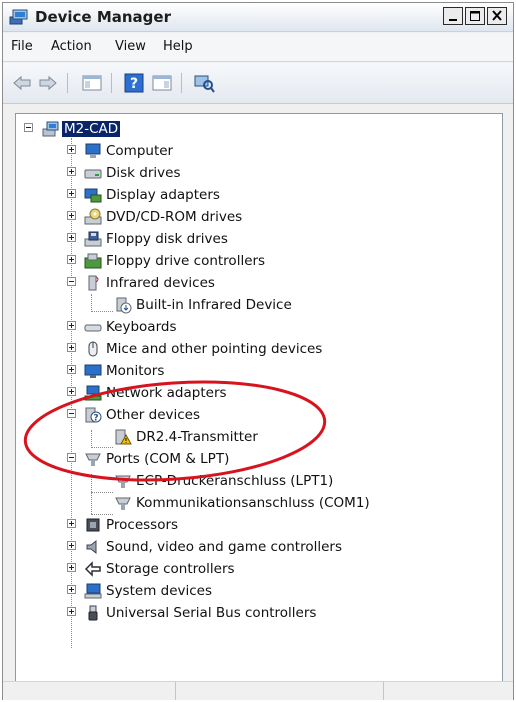 This screenshot has height=702, width=516. Describe the element at coordinates (140, 151) in the screenshot. I see `tree-item-label: Computer` at that location.